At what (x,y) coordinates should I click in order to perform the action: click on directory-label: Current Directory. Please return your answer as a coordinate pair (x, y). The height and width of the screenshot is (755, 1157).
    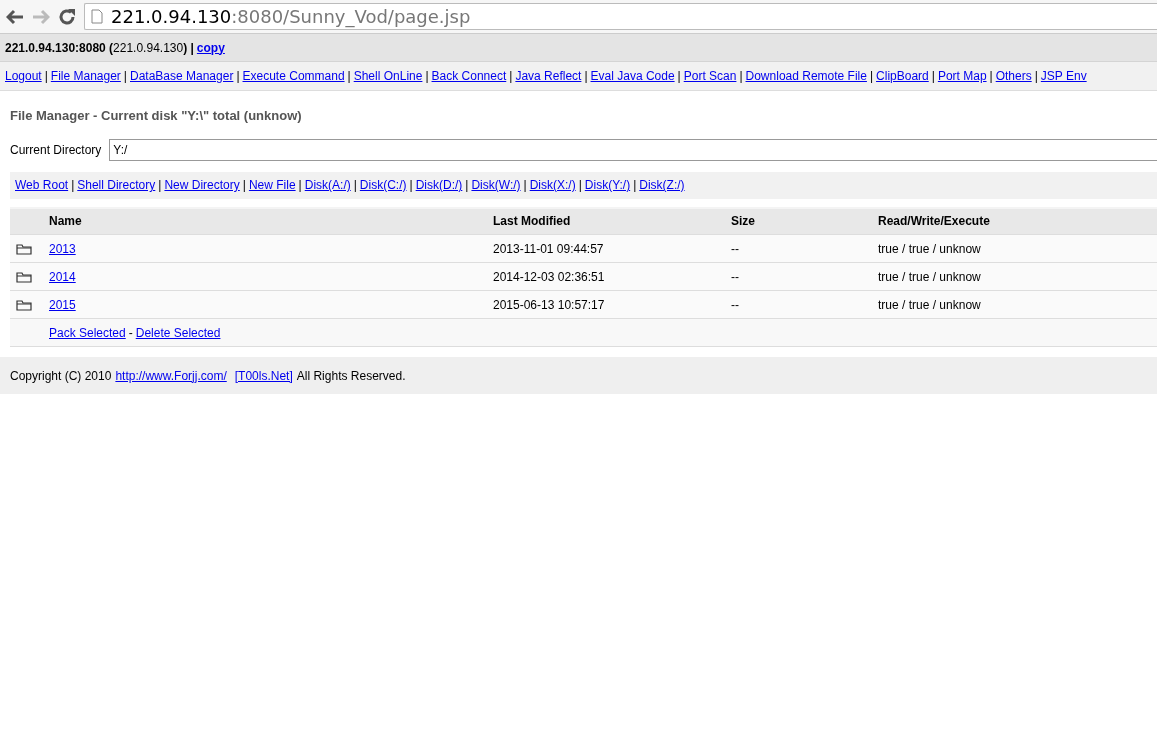
    Looking at the image, I should click on (56, 150).